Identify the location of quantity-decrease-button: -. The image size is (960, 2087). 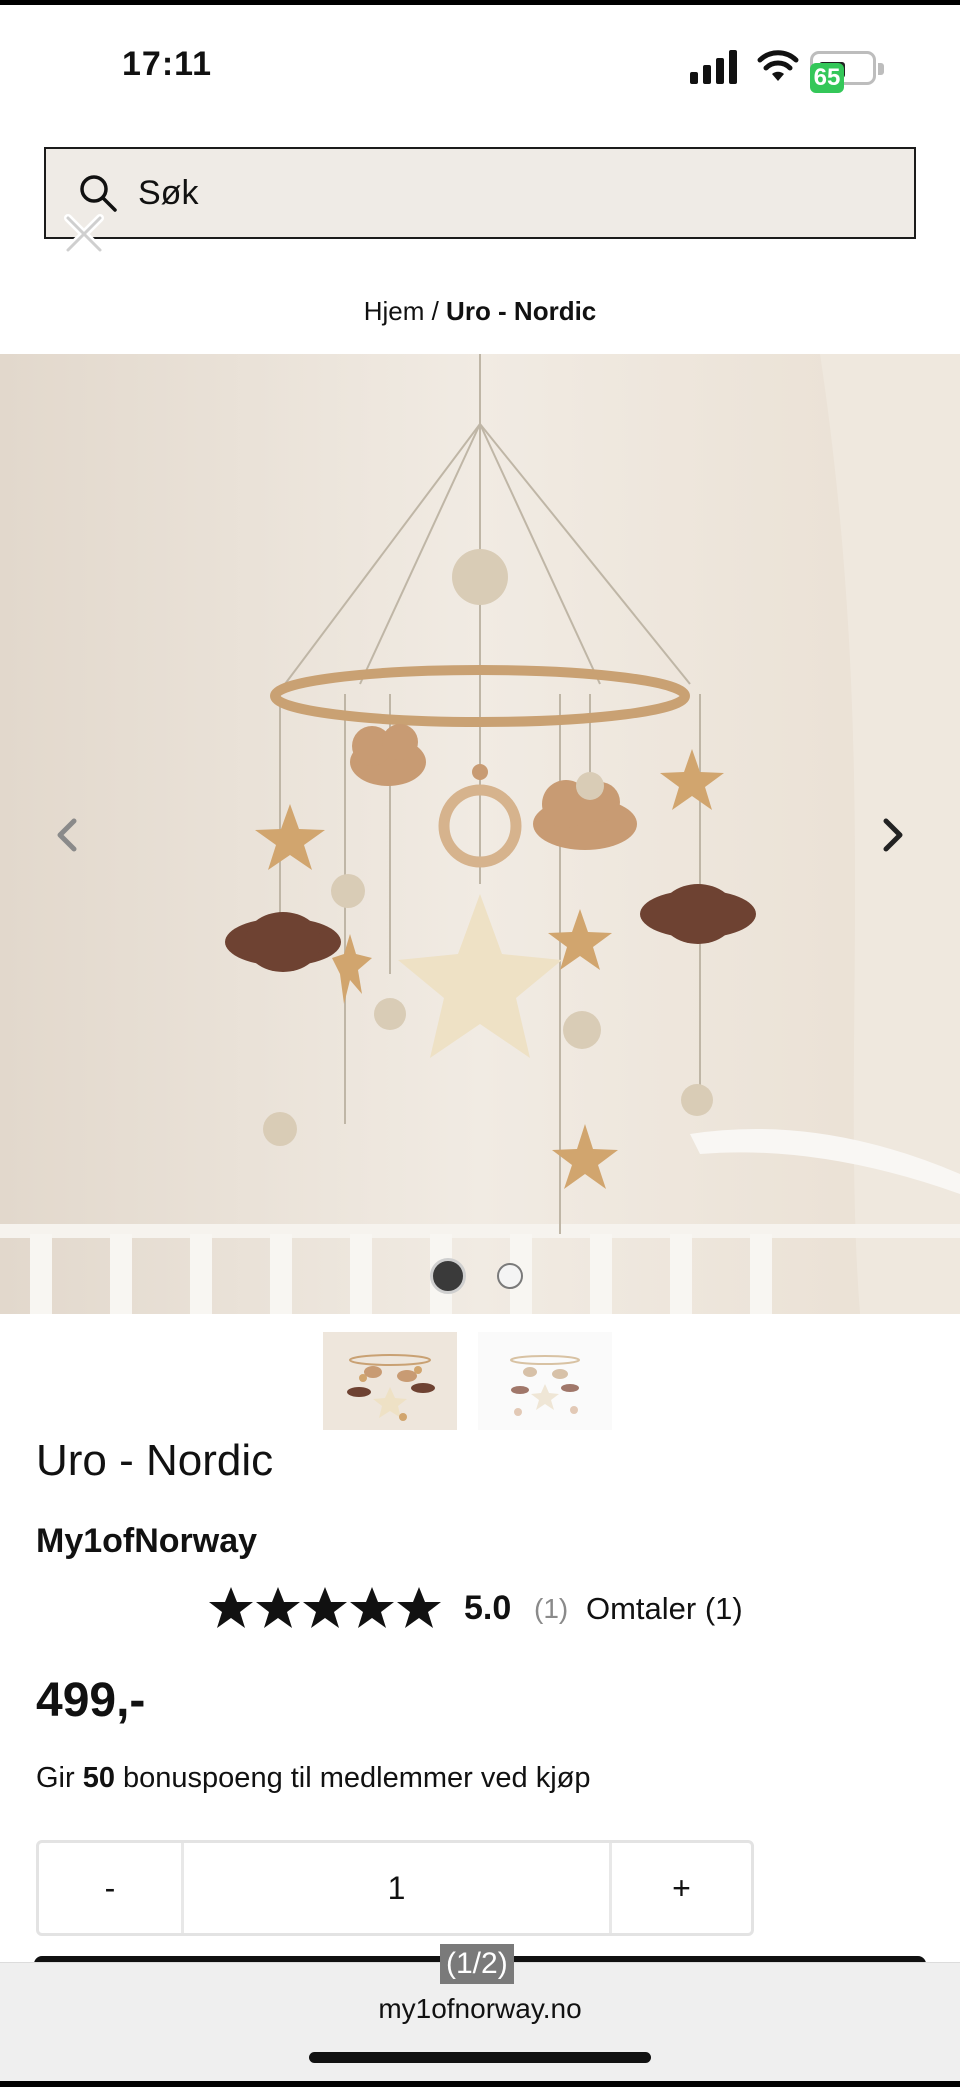
(111, 1888).